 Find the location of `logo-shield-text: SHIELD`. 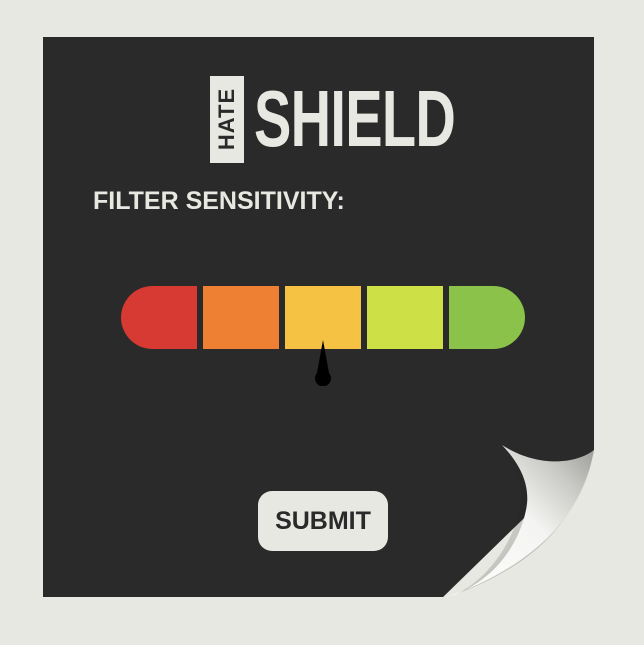

logo-shield-text: SHIELD is located at coordinates (355, 118).